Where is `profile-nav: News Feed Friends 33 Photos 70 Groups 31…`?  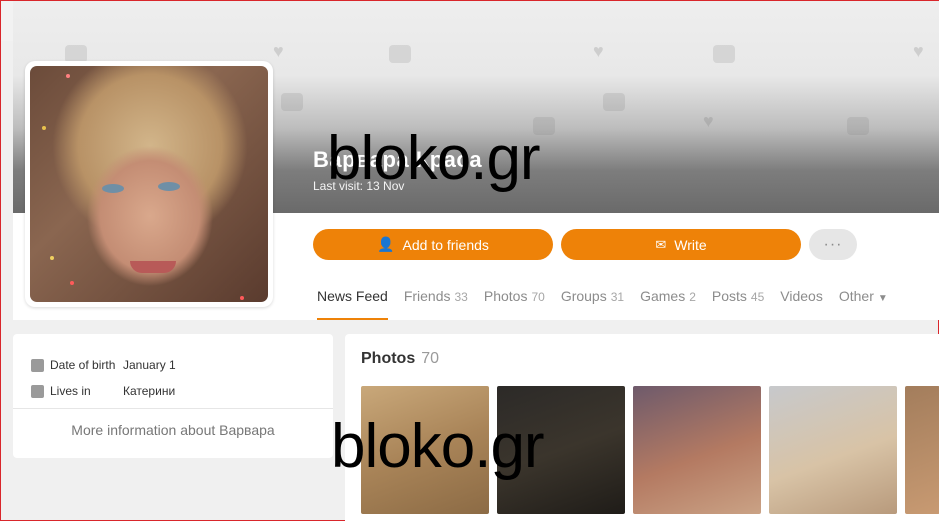
profile-nav: News Feed Friends 33 Photos 70 Groups 31… is located at coordinates (602, 304).